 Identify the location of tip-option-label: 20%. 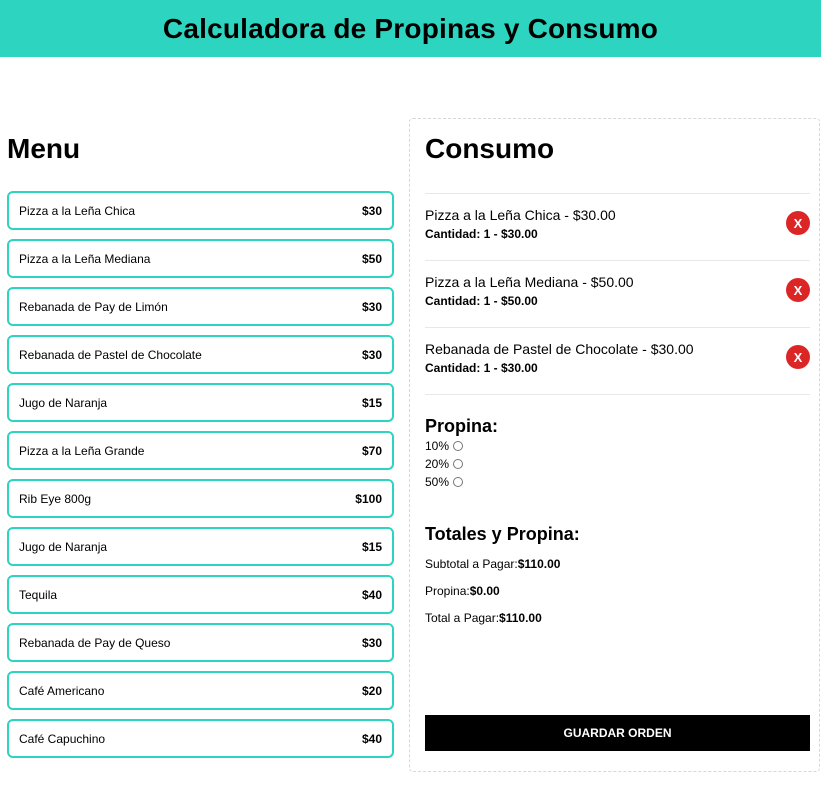
(437, 464).